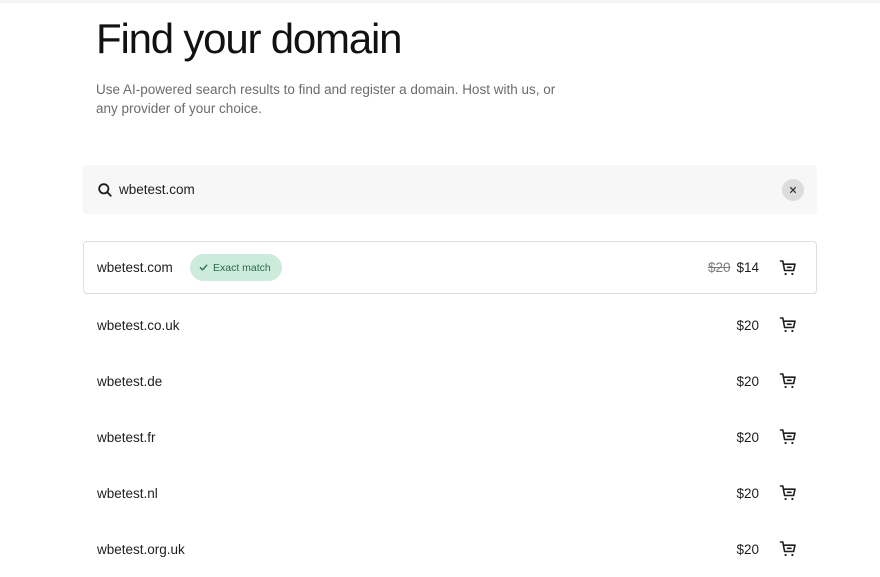 Image resolution: width=880 pixels, height=577 pixels. I want to click on result-row: wbetest.de $20, so click(450, 381).